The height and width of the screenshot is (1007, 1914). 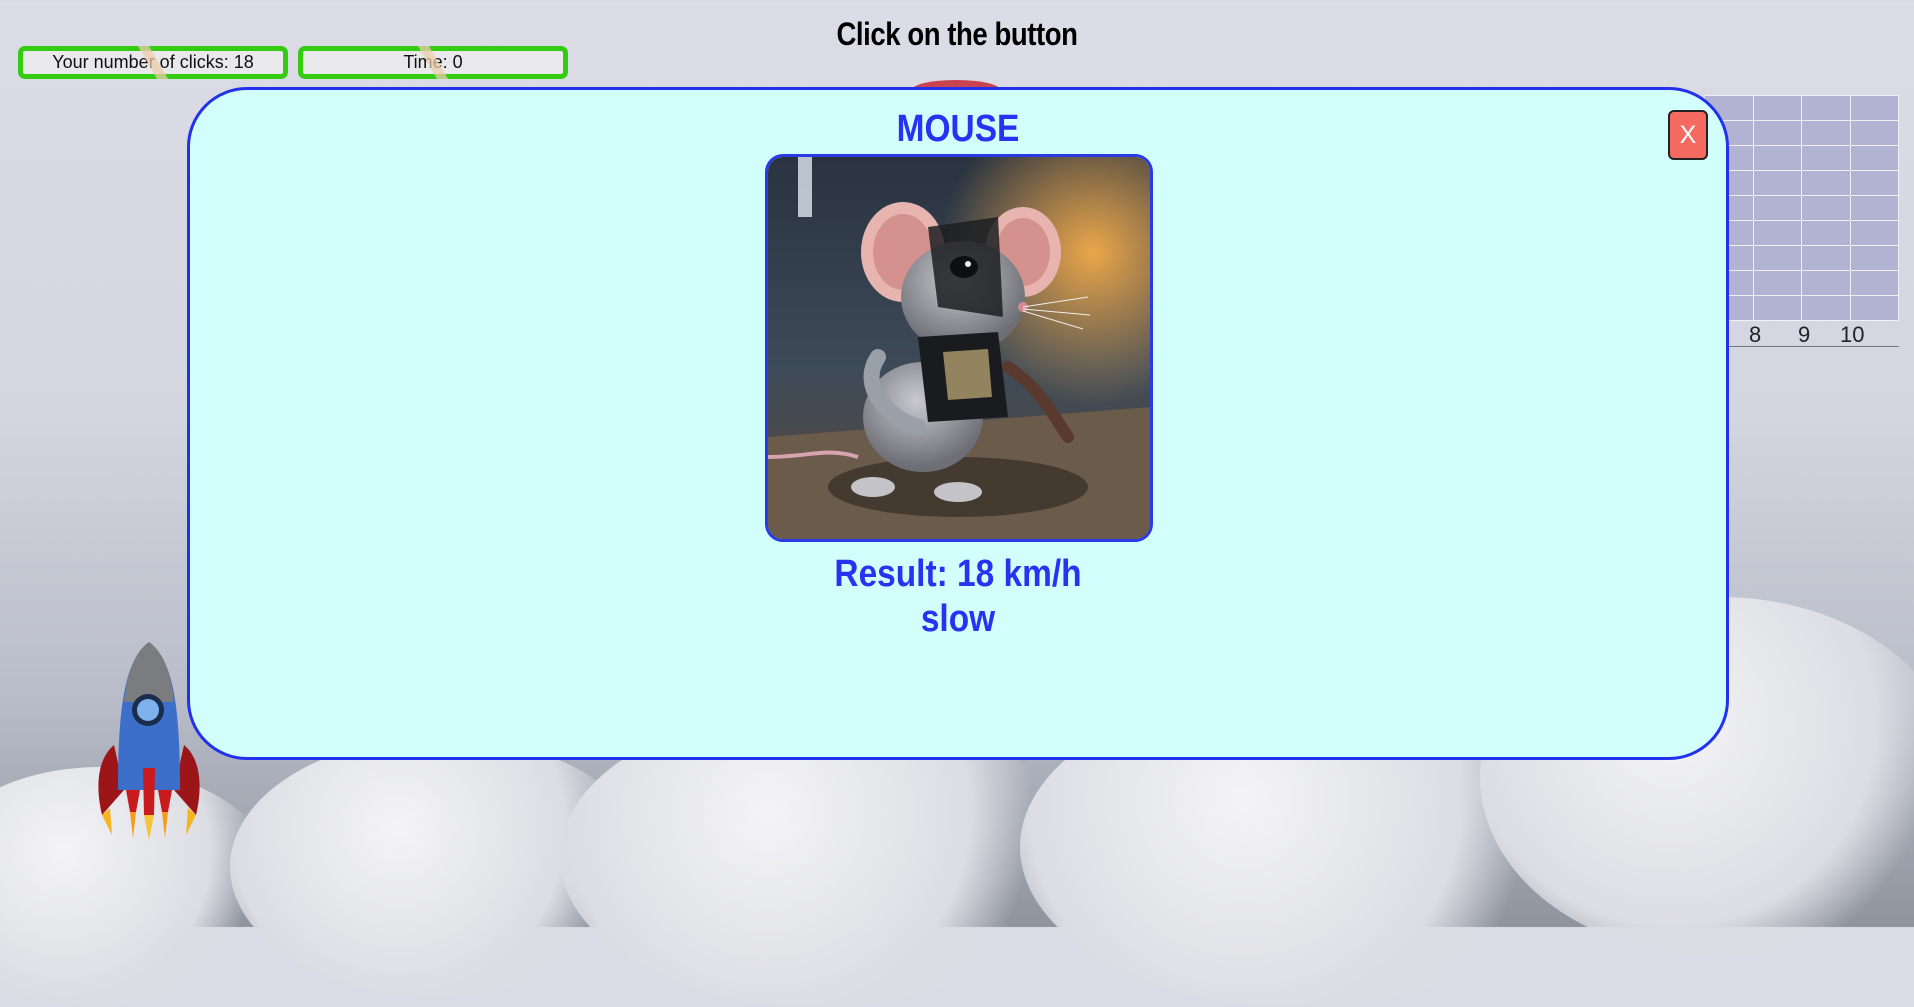 I want to click on speed-grid, so click(x=1802, y=208).